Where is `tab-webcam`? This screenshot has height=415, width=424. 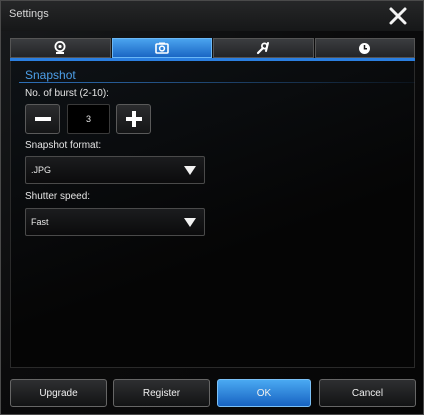
tab-webcam is located at coordinates (60, 48).